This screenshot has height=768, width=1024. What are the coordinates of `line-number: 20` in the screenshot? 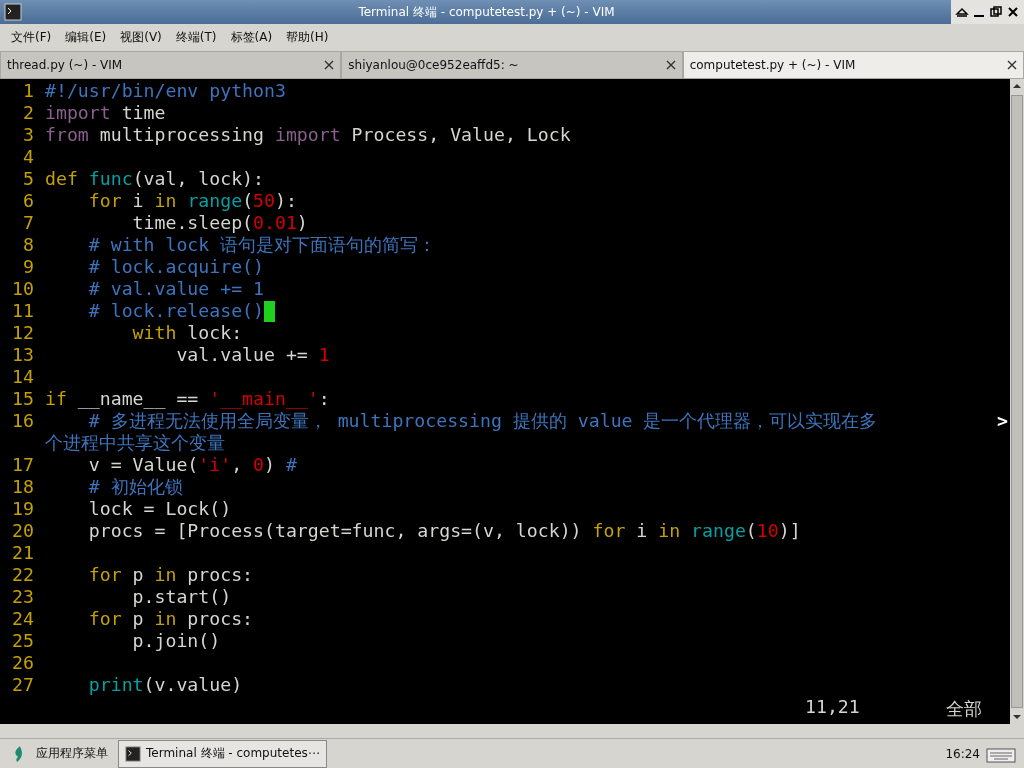 It's located at (22, 531).